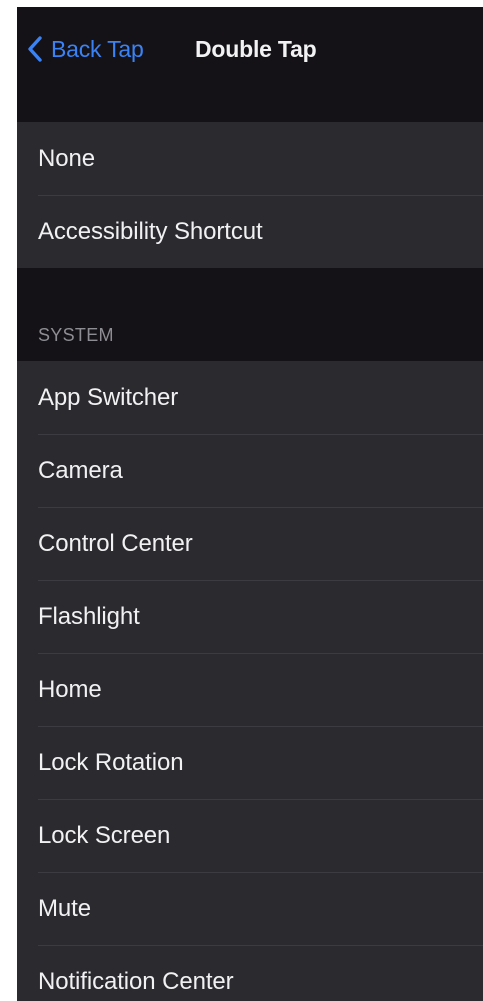  Describe the element at coordinates (250, 470) in the screenshot. I see `option-camera: Camera` at that location.